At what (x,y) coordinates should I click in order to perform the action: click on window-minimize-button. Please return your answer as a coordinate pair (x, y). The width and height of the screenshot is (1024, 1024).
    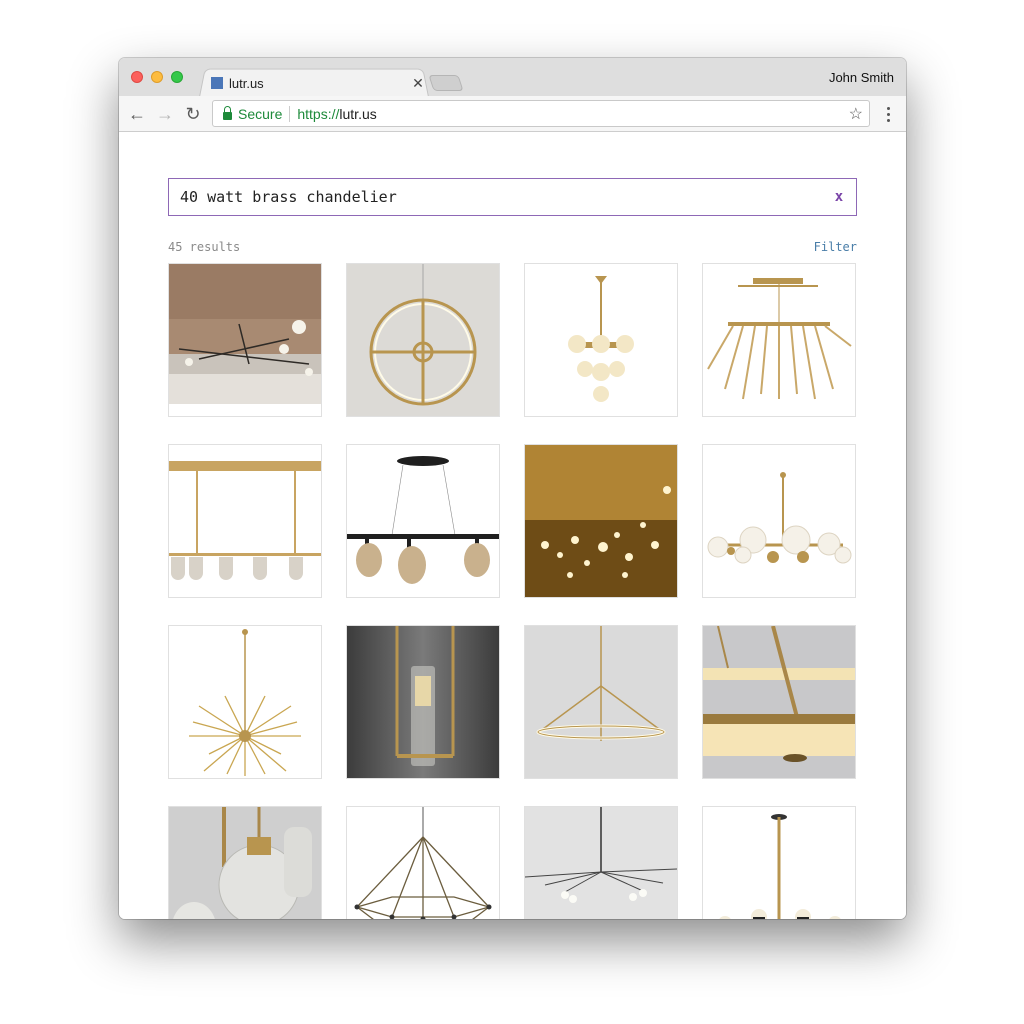
    Looking at the image, I should click on (157, 77).